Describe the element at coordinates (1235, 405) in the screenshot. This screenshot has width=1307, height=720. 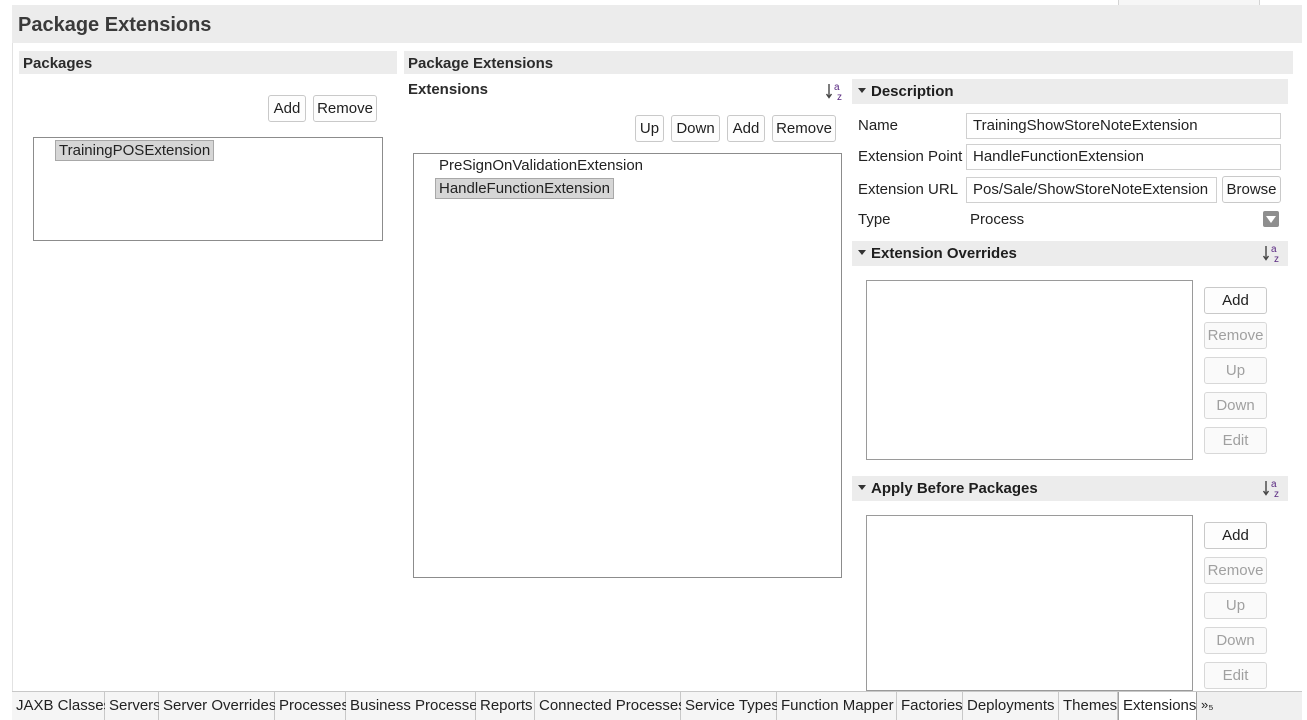
I see `overrides-down-button: Down` at that location.